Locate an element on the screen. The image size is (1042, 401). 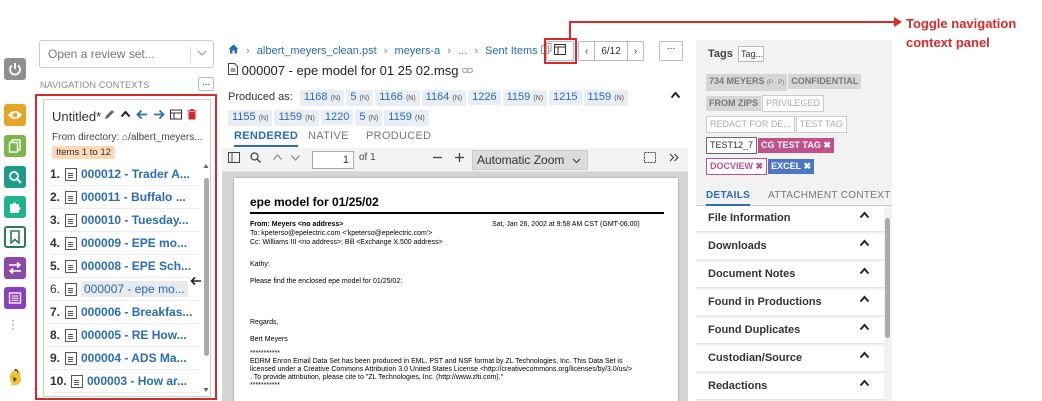
bookmark-icon is located at coordinates (15, 237).